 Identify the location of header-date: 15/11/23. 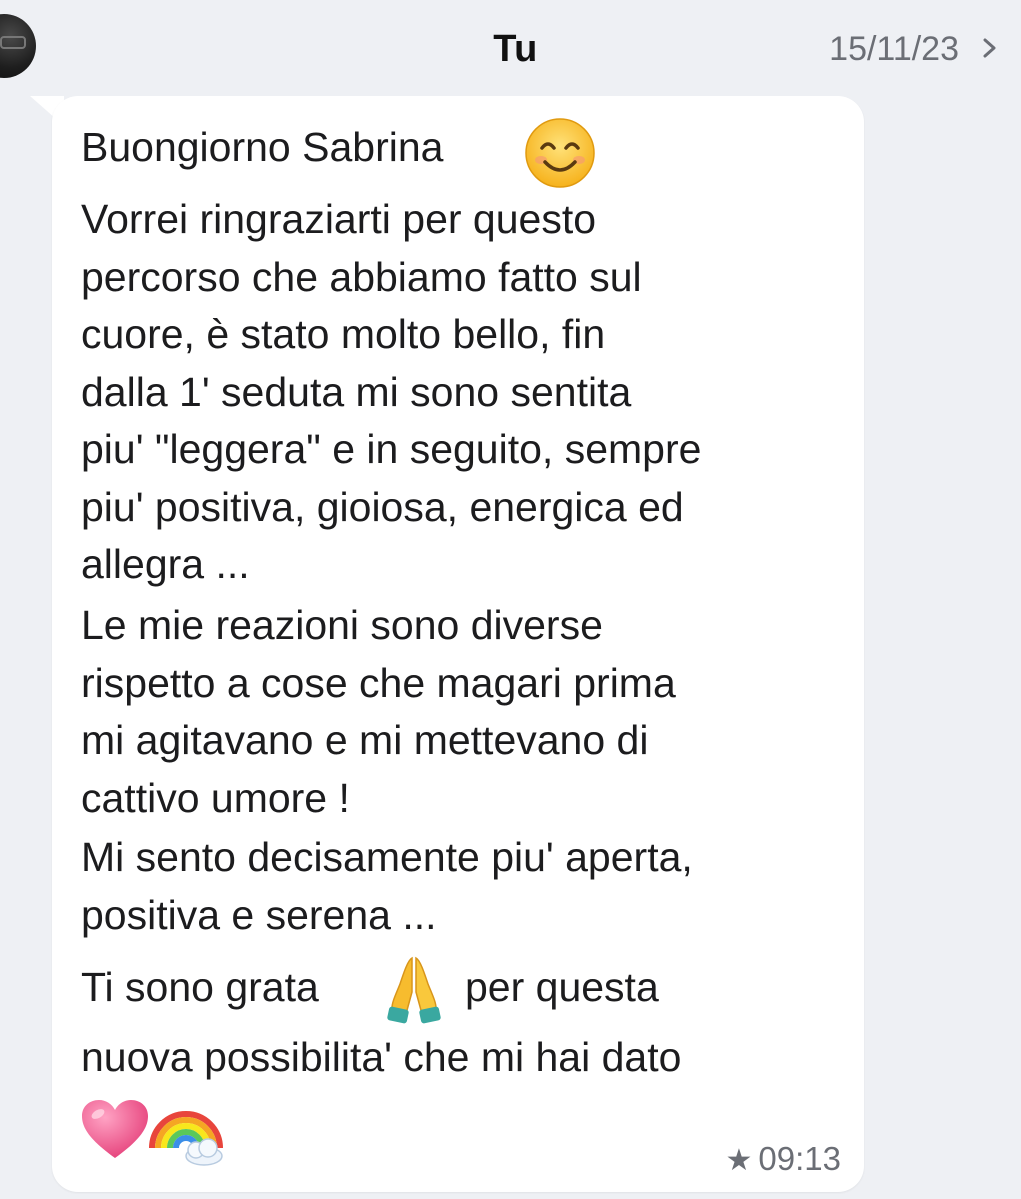
(894, 49).